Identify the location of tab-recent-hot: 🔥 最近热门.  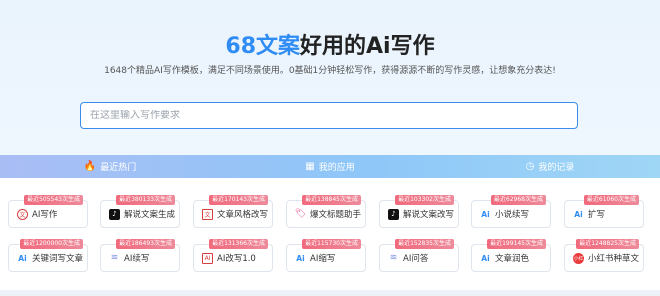
(110, 166).